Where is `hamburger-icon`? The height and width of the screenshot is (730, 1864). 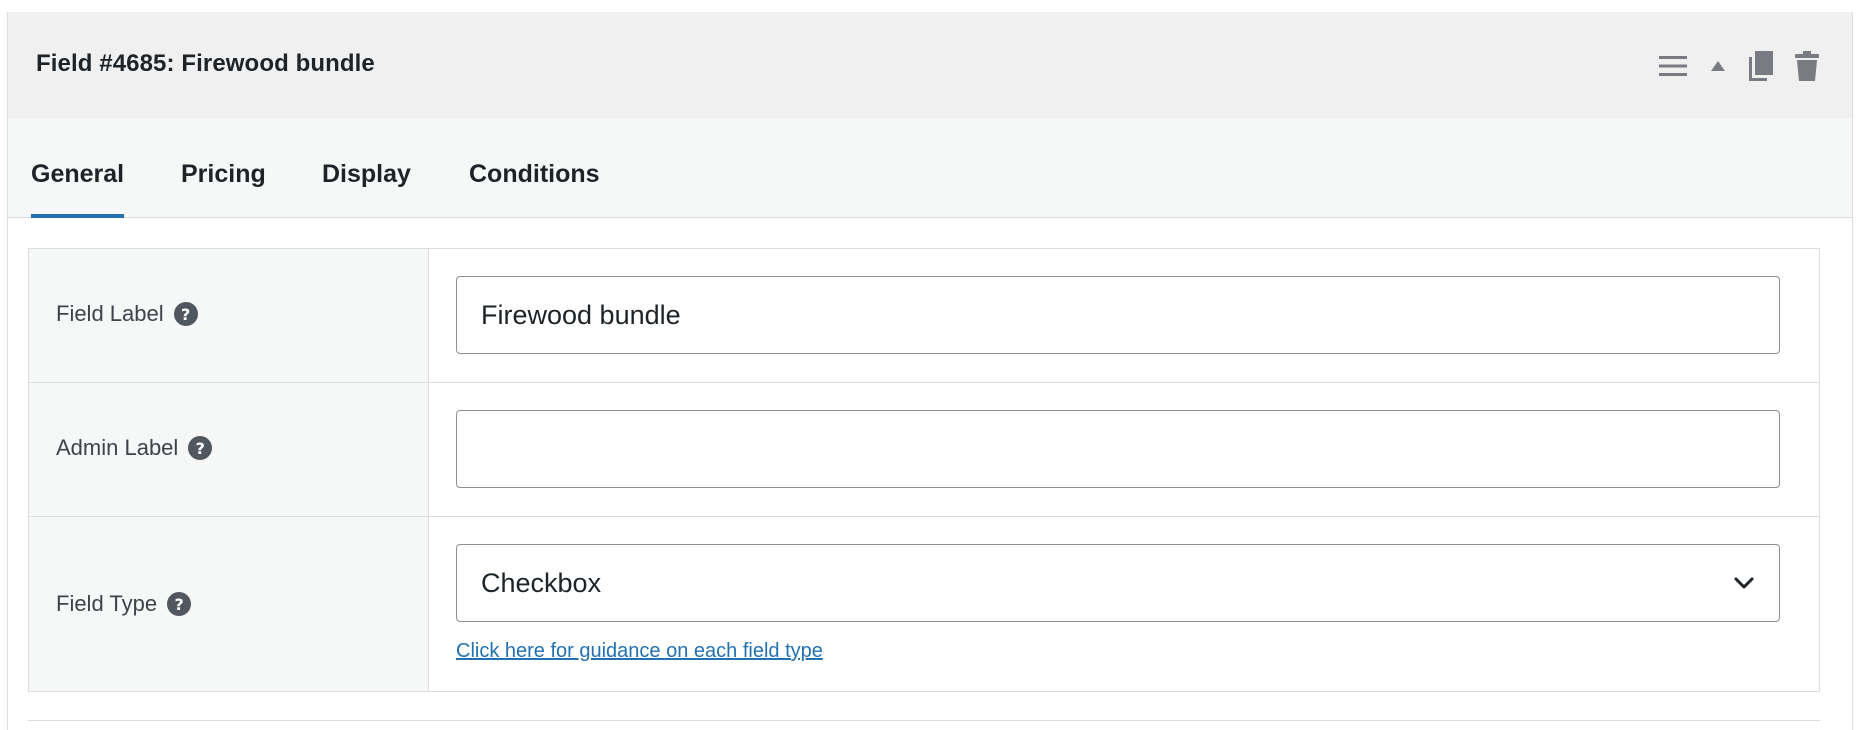
hamburger-icon is located at coordinates (1673, 66).